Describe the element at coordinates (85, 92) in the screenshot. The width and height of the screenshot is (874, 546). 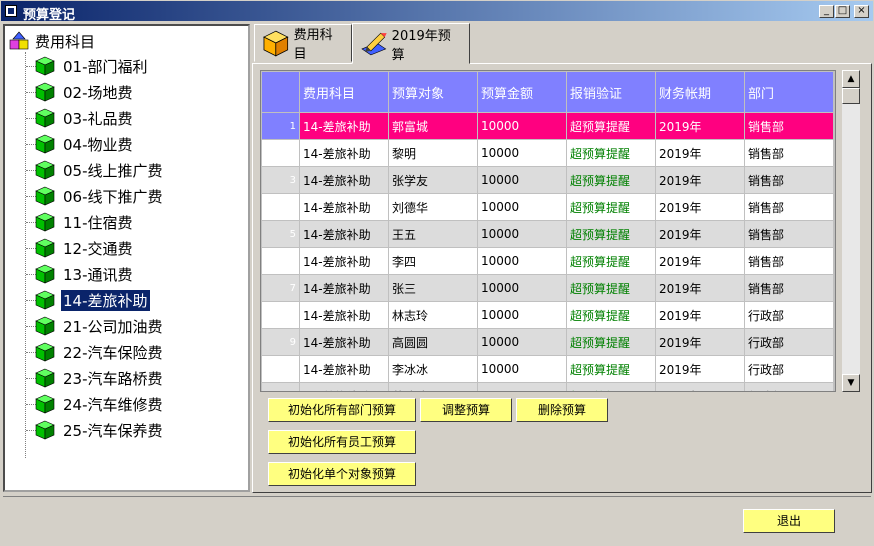
I see `tree-item: 02-场地费` at that location.